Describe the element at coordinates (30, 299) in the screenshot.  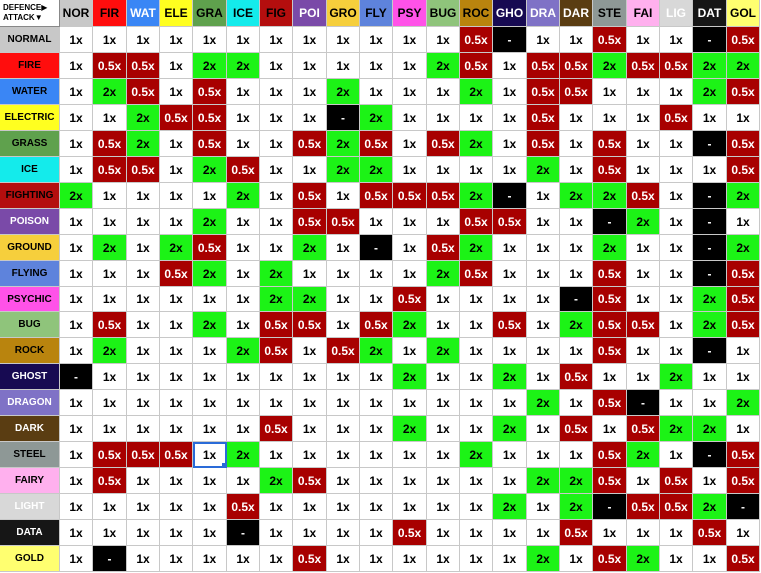
I see `row-header-psychic: PSYCHIC` at that location.